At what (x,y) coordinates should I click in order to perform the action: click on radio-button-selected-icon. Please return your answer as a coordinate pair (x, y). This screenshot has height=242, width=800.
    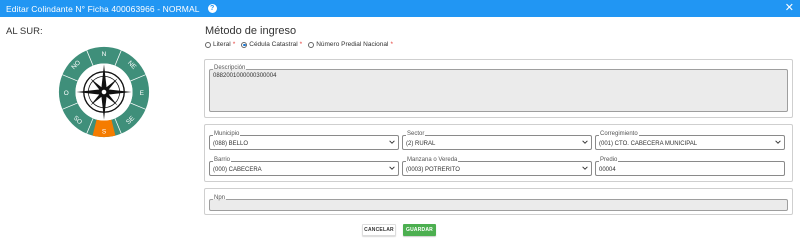
    Looking at the image, I should click on (244, 44).